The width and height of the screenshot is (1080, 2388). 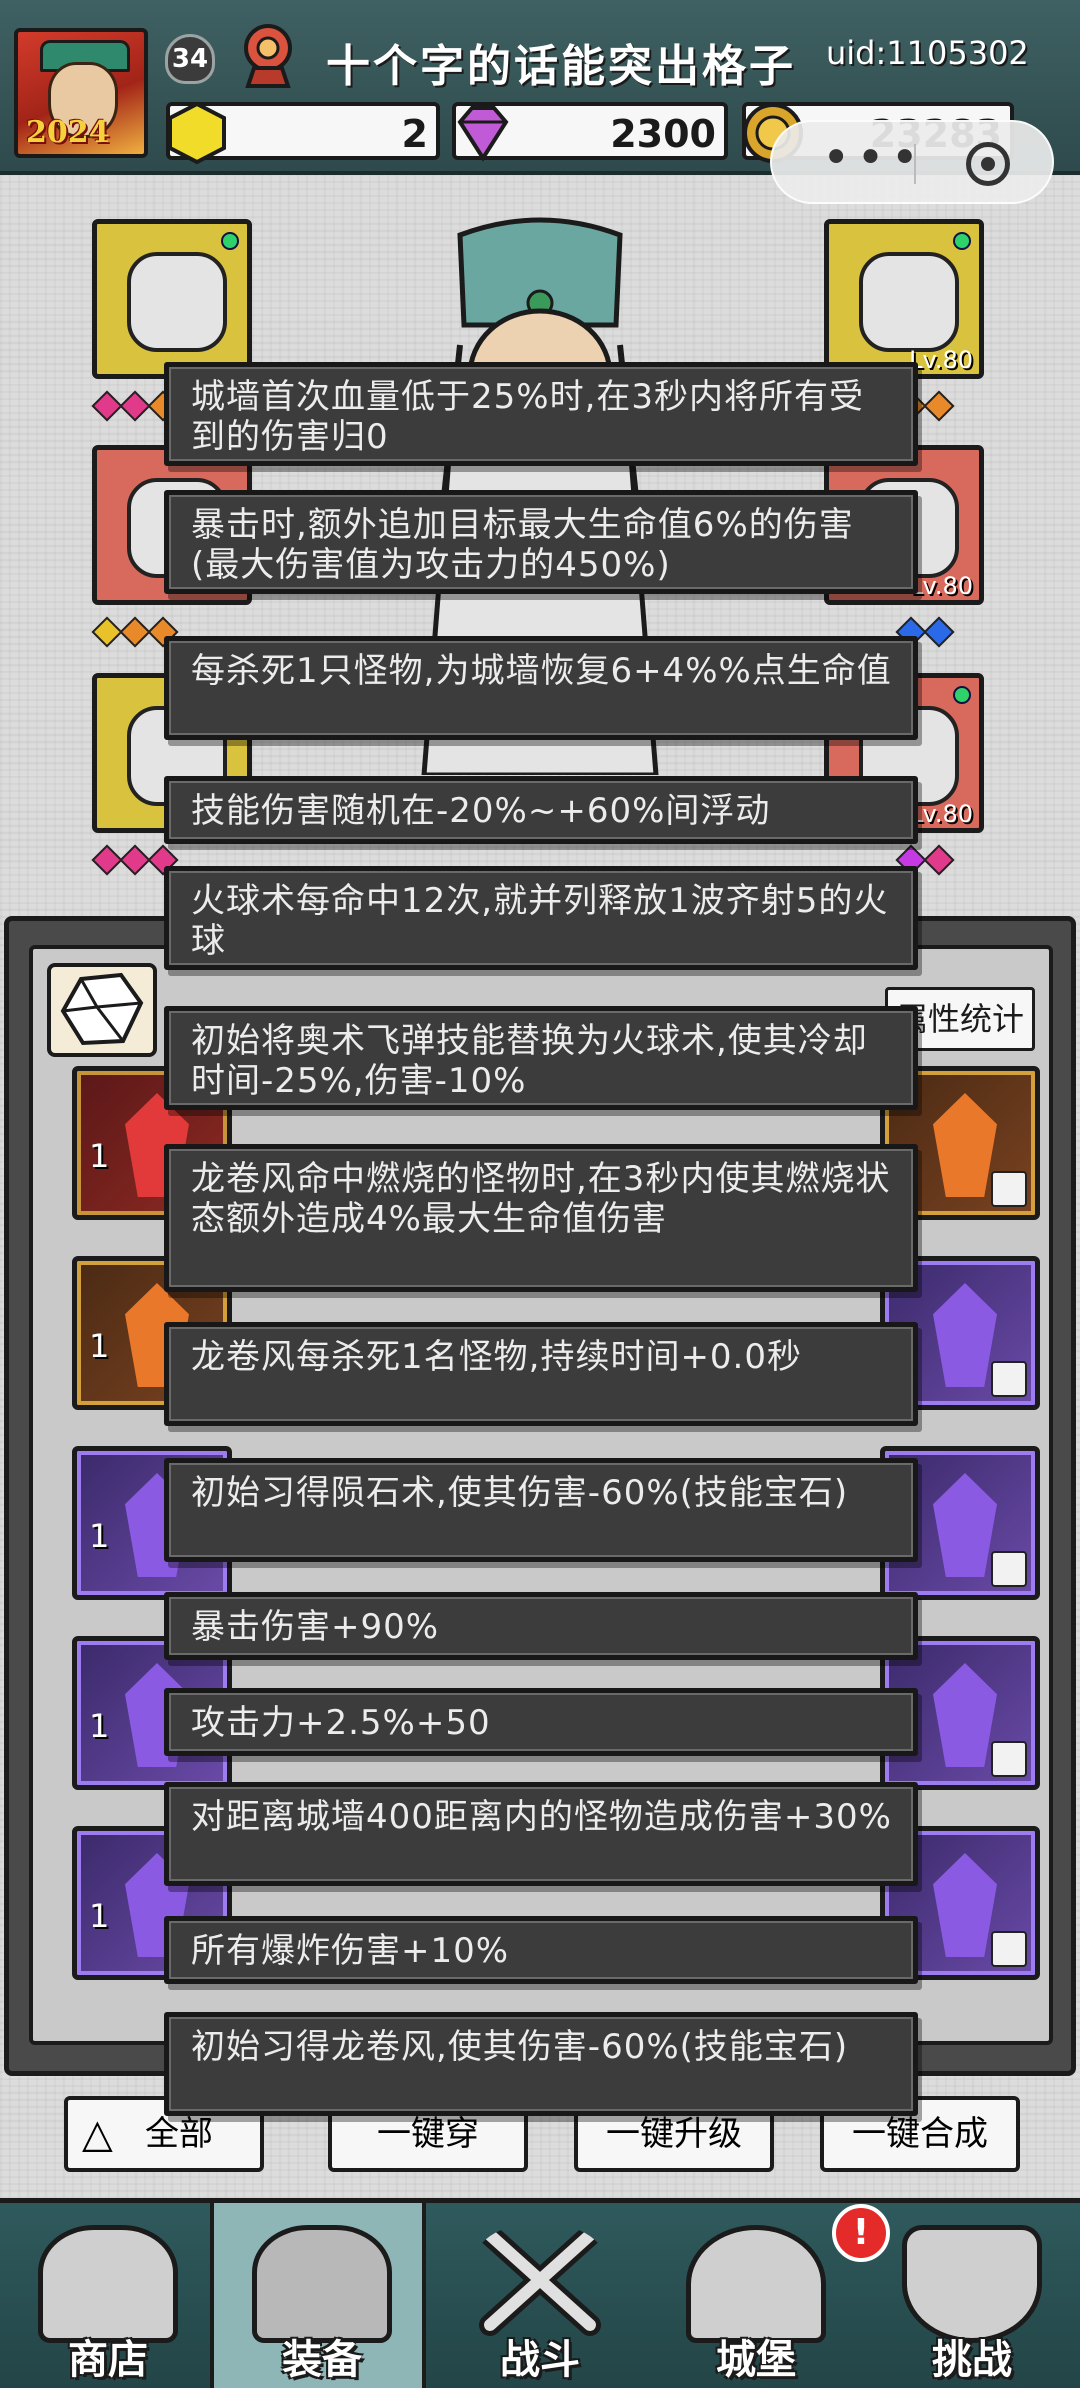 I want to click on player-avatar: 2024, so click(x=81, y=93).